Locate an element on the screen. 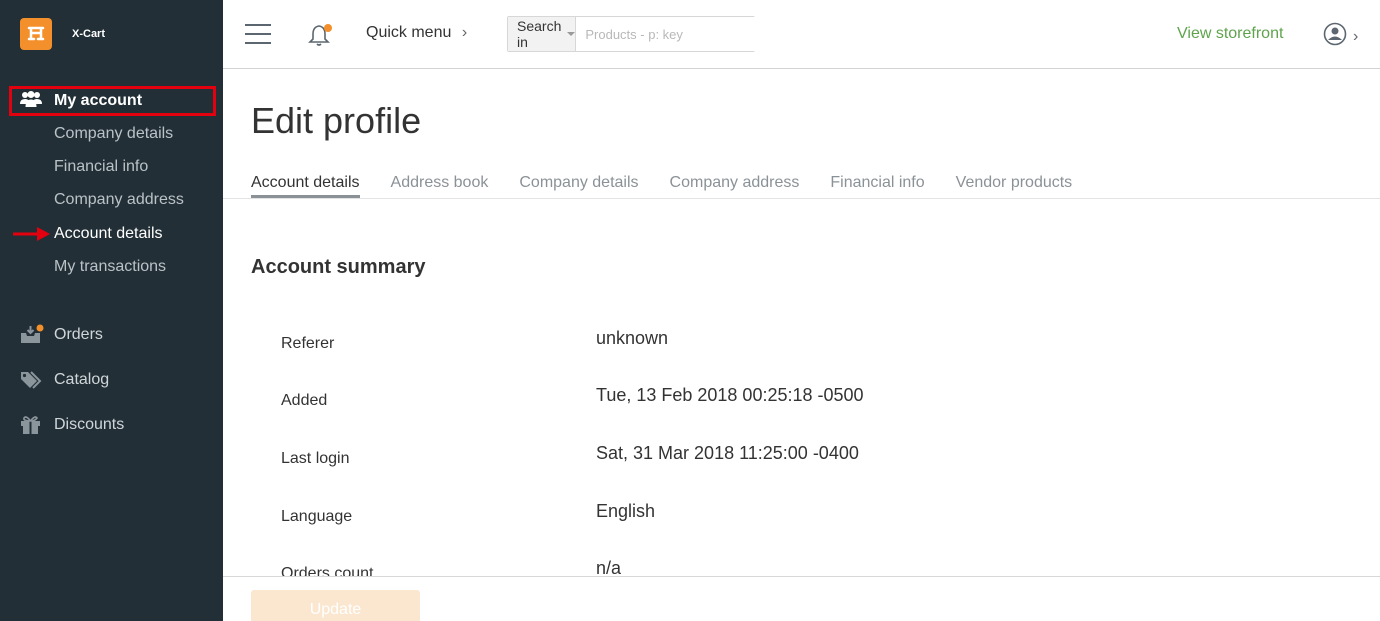 The image size is (1380, 621). sidebar-item-orders: Orders is located at coordinates (61, 336).